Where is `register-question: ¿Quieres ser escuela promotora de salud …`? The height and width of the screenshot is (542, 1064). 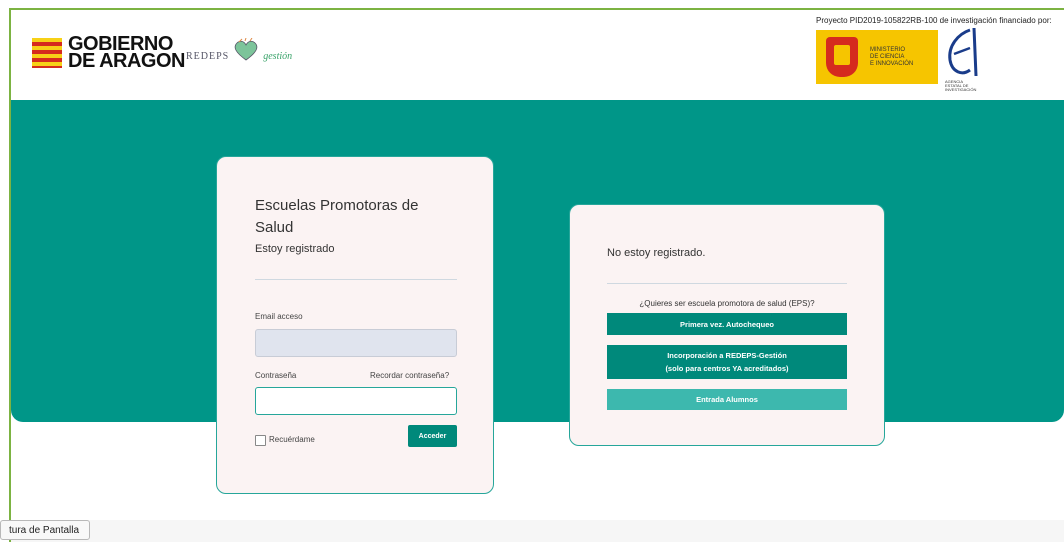
register-question: ¿Quieres ser escuela promotora de salud … is located at coordinates (727, 303).